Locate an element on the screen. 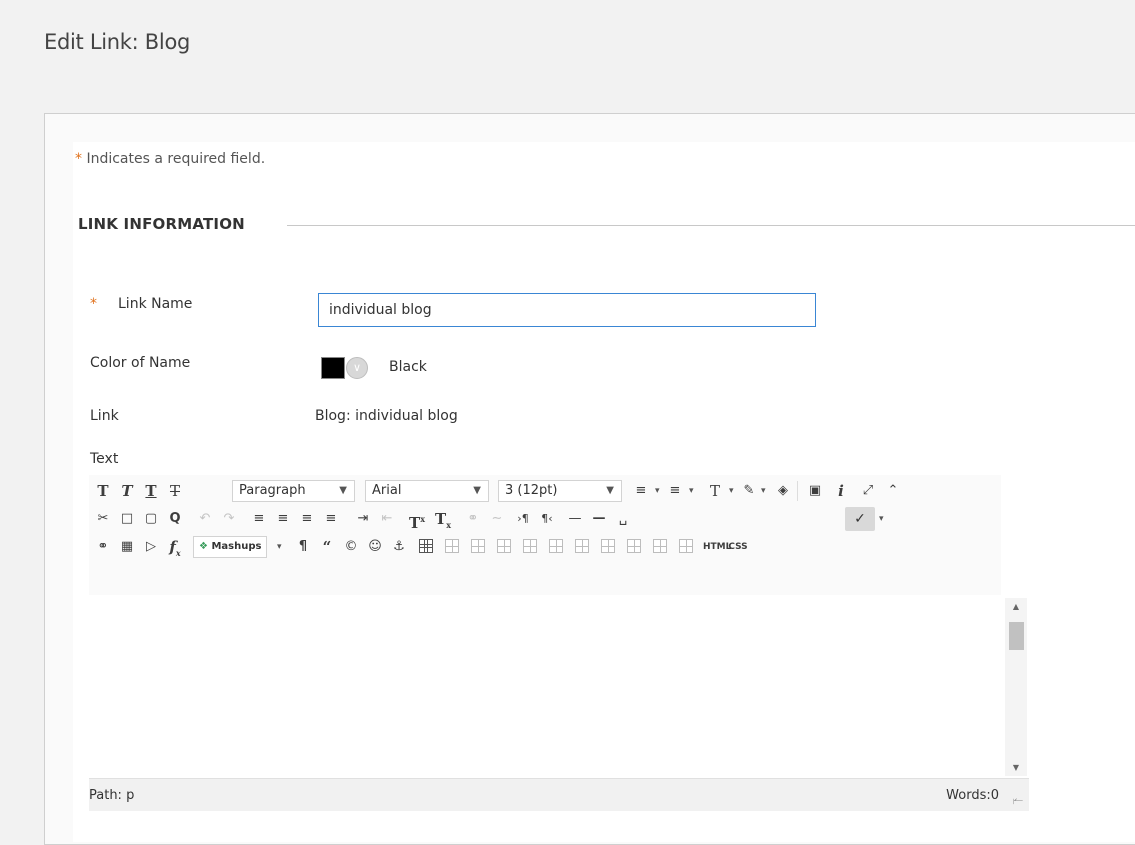  unlink-icon: ∼ is located at coordinates (497, 519).